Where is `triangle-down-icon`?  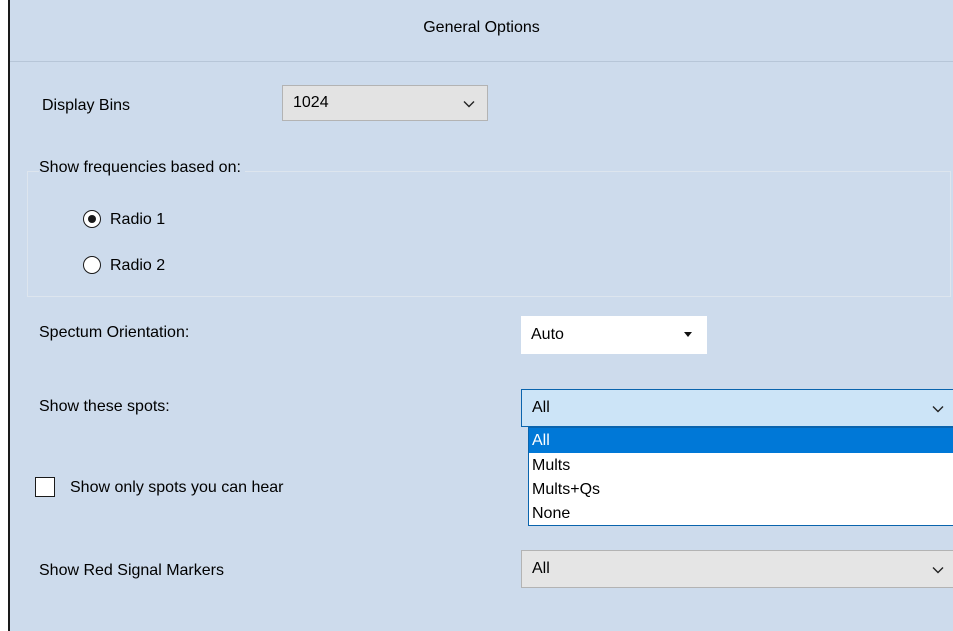 triangle-down-icon is located at coordinates (688, 334).